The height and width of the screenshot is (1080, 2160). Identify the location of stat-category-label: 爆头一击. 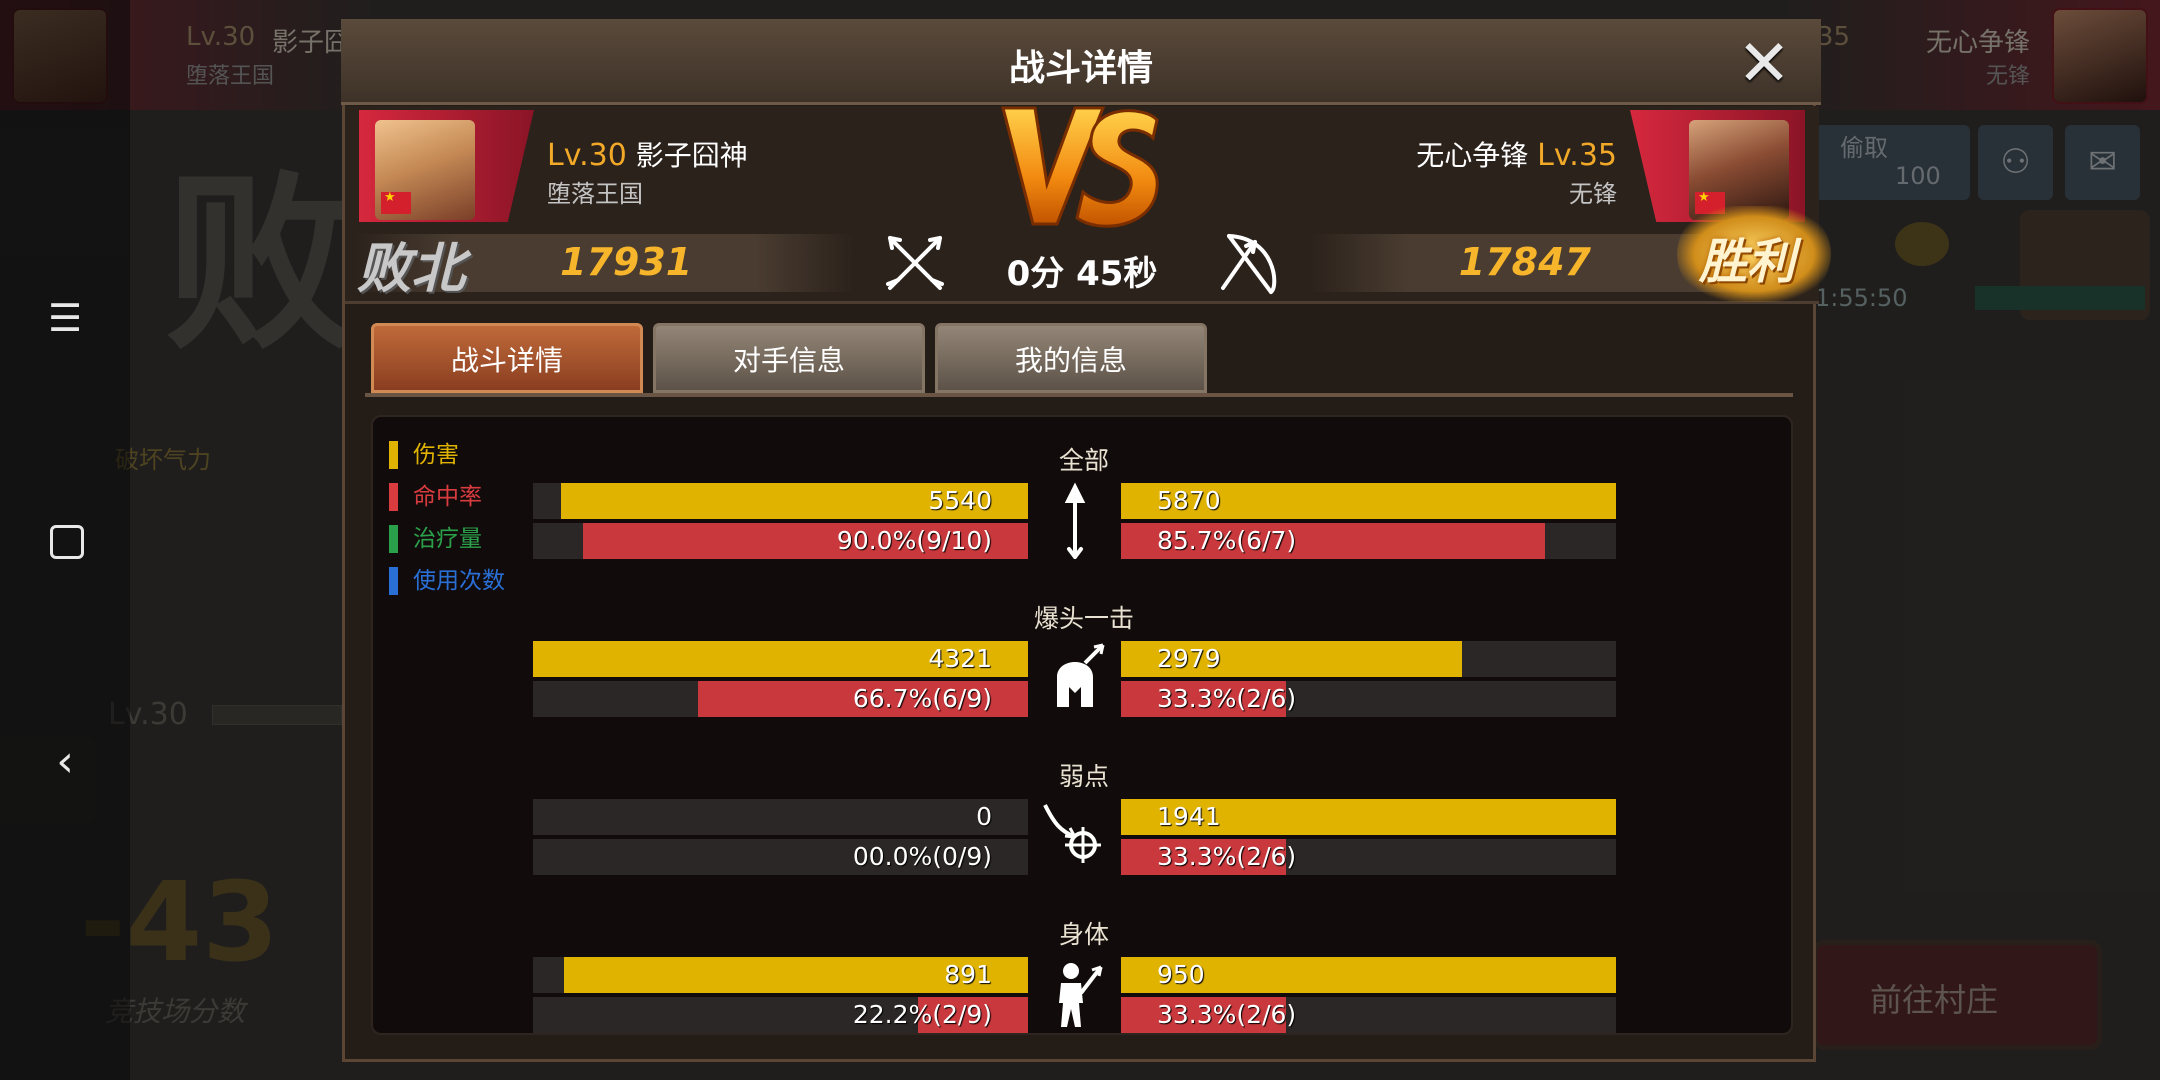
(1083, 618).